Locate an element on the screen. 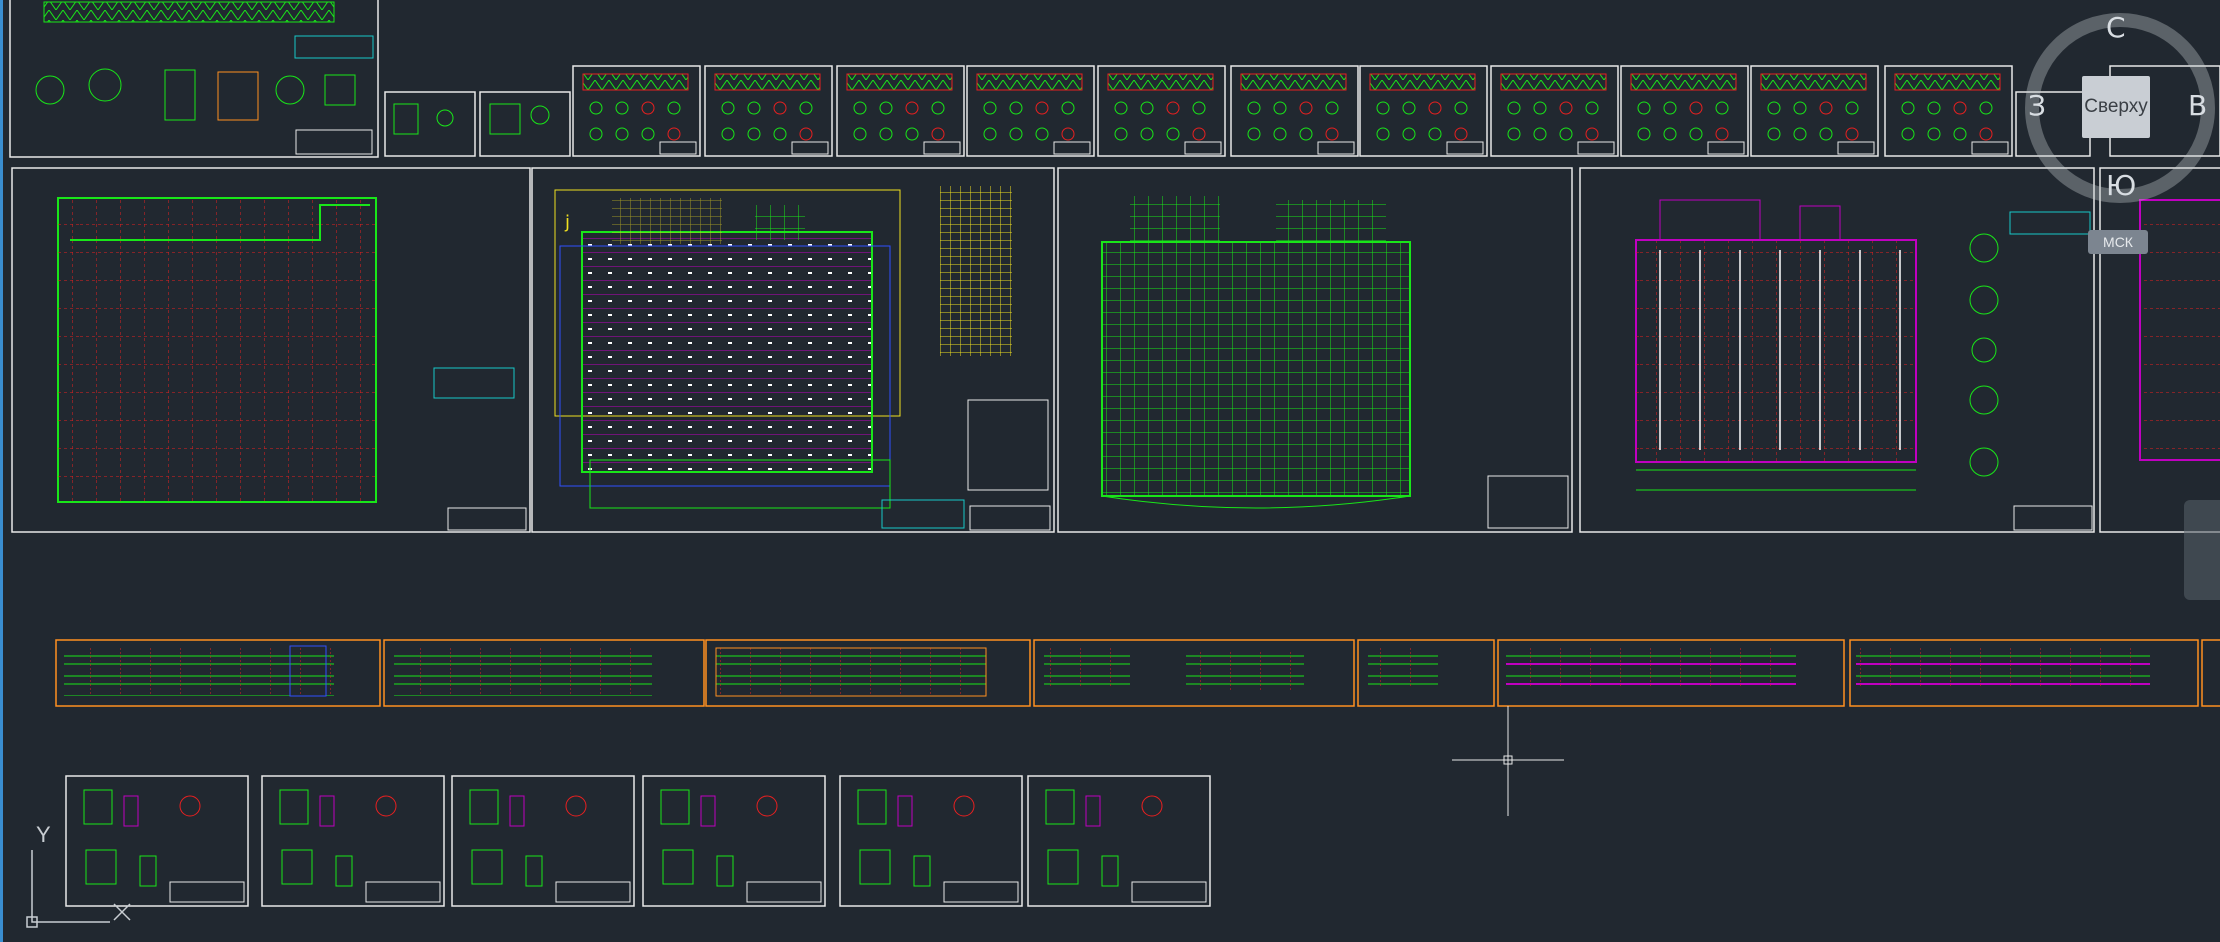 This screenshot has height=942, width=2220. ucs-y-label: Y is located at coordinates (43, 834).